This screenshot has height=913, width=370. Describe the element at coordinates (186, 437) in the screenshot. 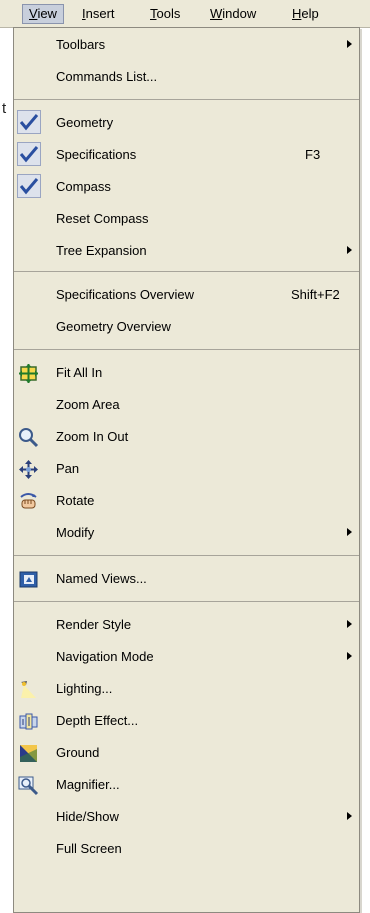

I see `menu-item-zoom-in-out: Zoom In Out` at that location.